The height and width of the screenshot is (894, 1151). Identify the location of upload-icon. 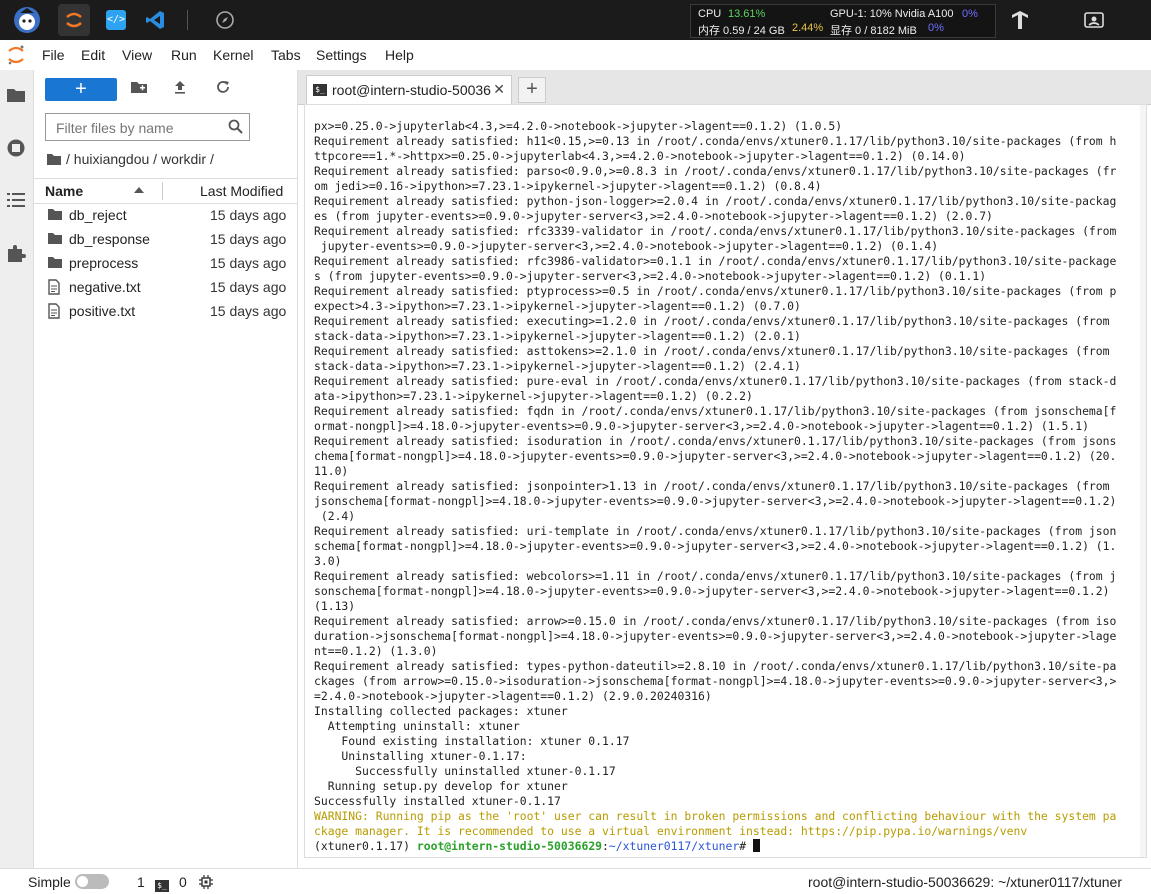
(183, 90).